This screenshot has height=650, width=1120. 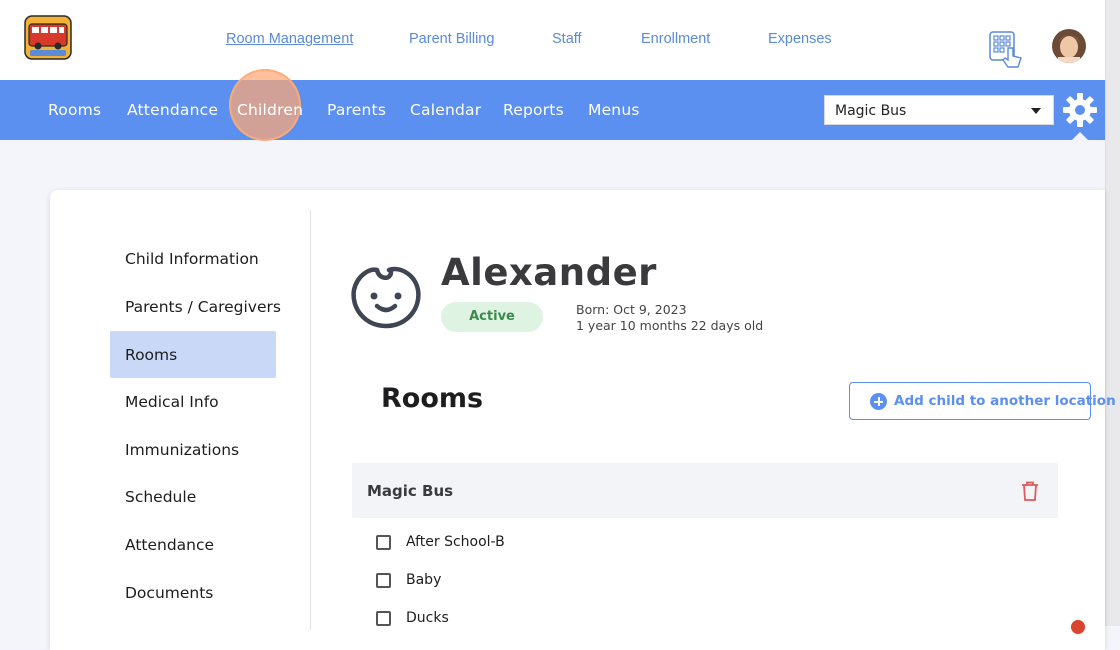 What do you see at coordinates (455, 542) in the screenshot?
I see `room-label: After School-B` at bounding box center [455, 542].